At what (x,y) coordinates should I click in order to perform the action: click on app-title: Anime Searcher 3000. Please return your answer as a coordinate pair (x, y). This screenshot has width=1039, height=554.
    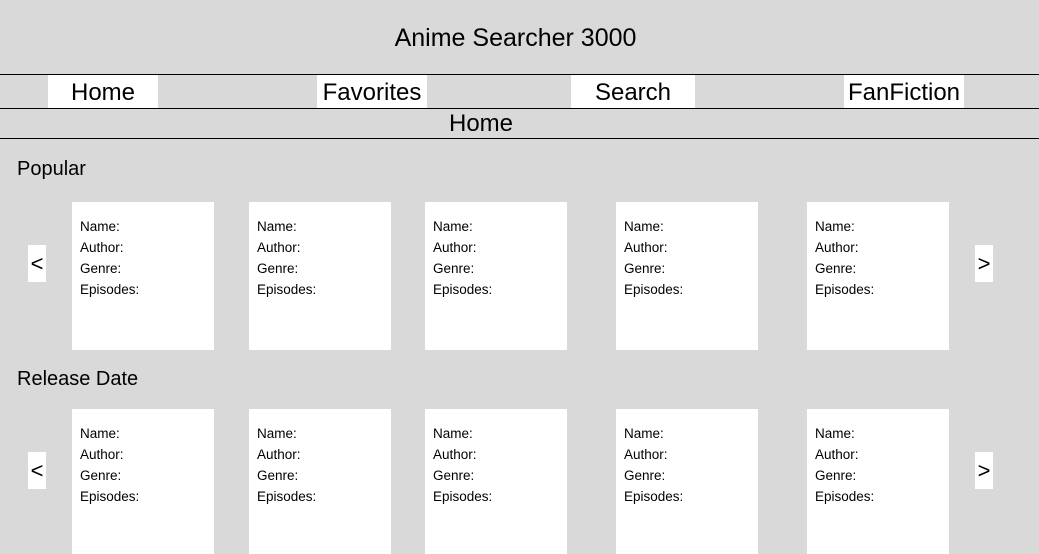
    Looking at the image, I should click on (515, 38).